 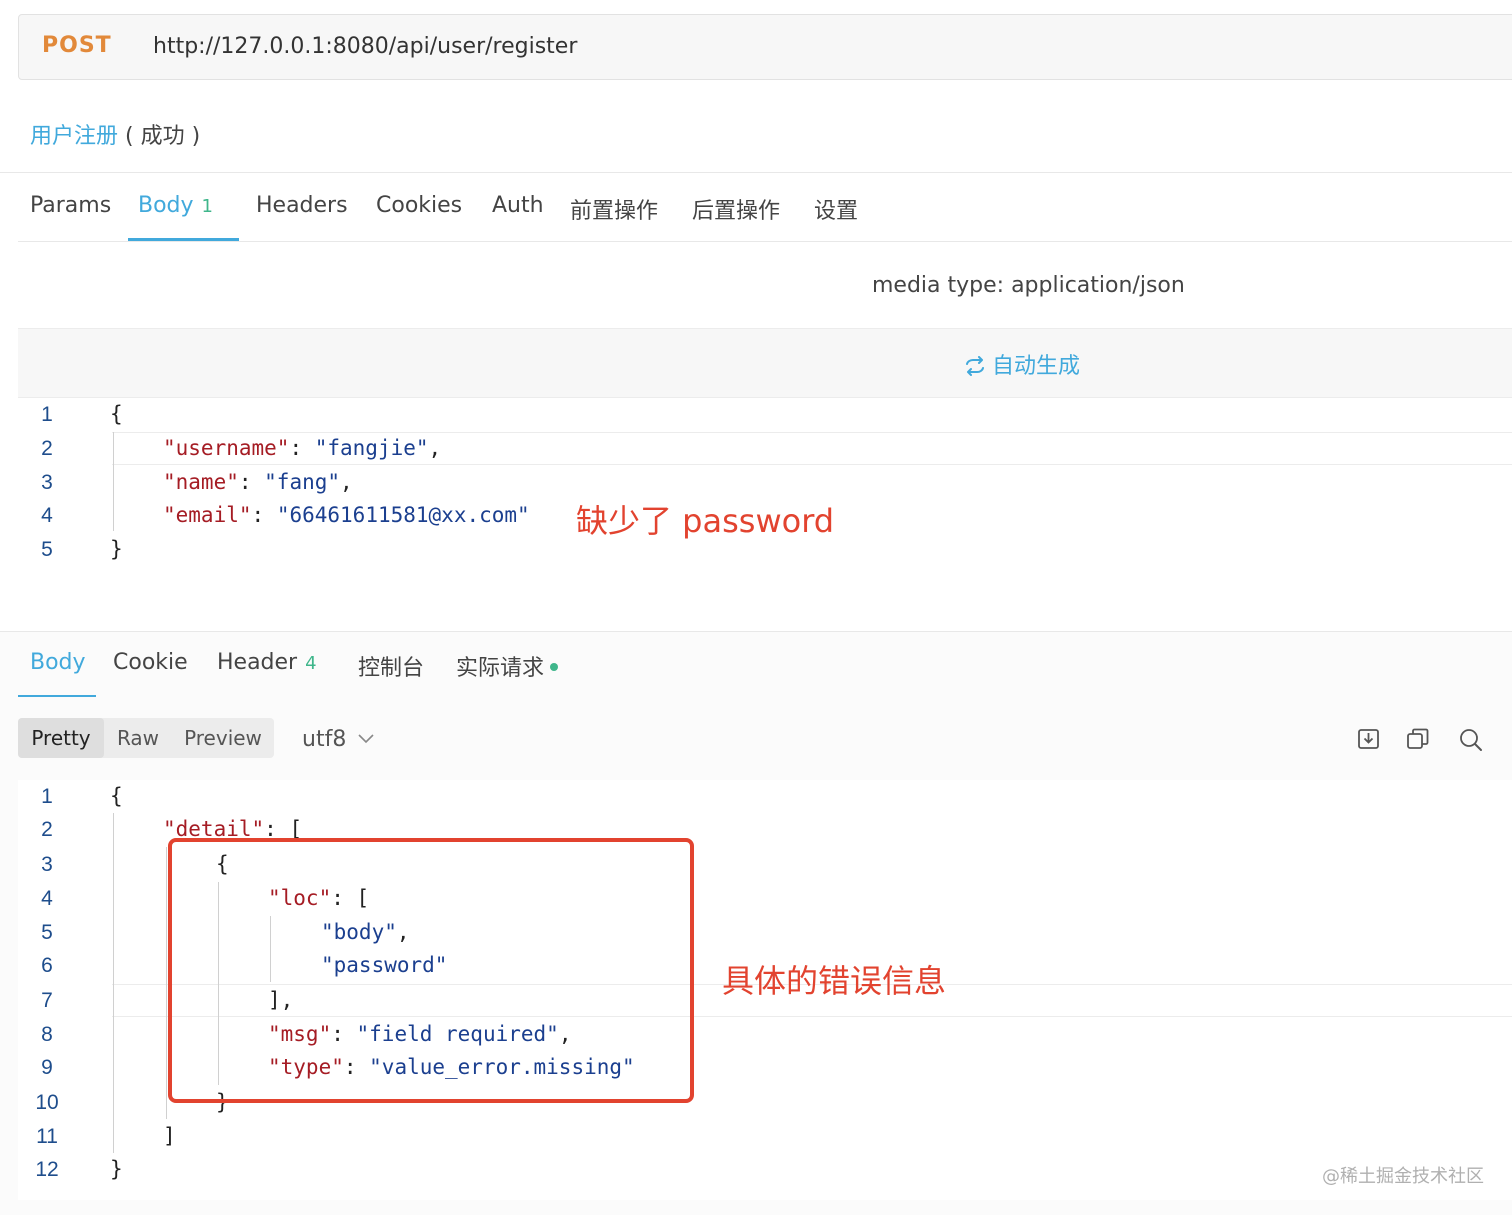 What do you see at coordinates (1403, 1176) in the screenshot?
I see `watermark: @稀土掘金技术社区` at bounding box center [1403, 1176].